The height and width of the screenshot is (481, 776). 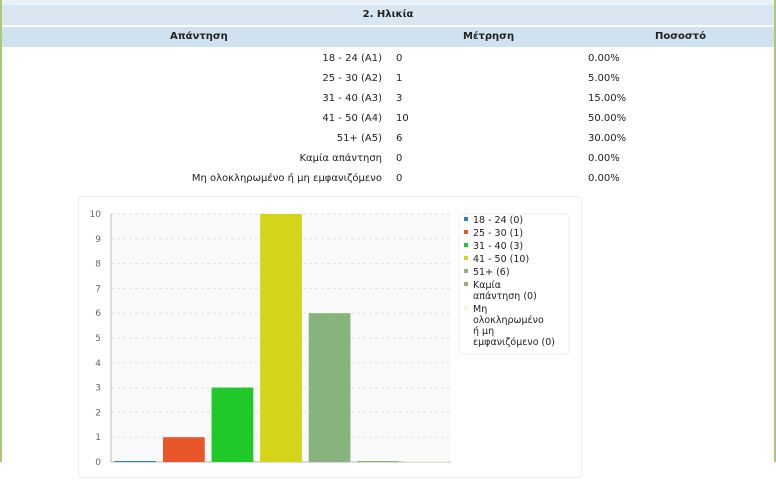 What do you see at coordinates (98, 413) in the screenshot?
I see `y-tick-label: 2` at bounding box center [98, 413].